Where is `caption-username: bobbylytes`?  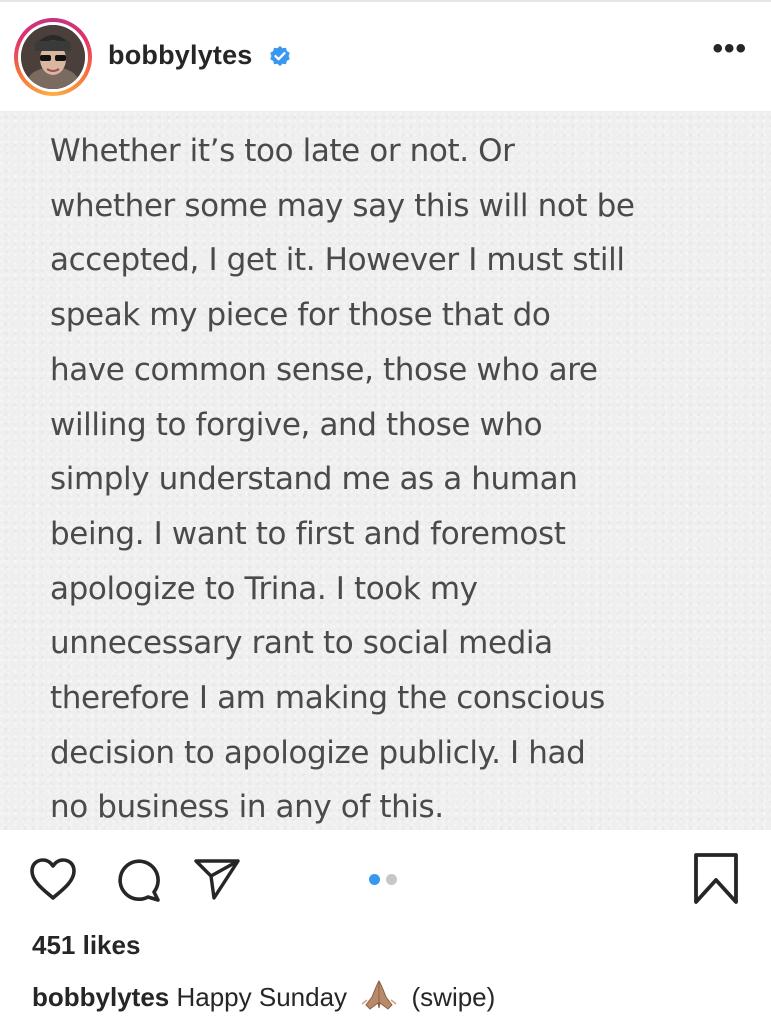 caption-username: bobbylytes is located at coordinates (100, 997).